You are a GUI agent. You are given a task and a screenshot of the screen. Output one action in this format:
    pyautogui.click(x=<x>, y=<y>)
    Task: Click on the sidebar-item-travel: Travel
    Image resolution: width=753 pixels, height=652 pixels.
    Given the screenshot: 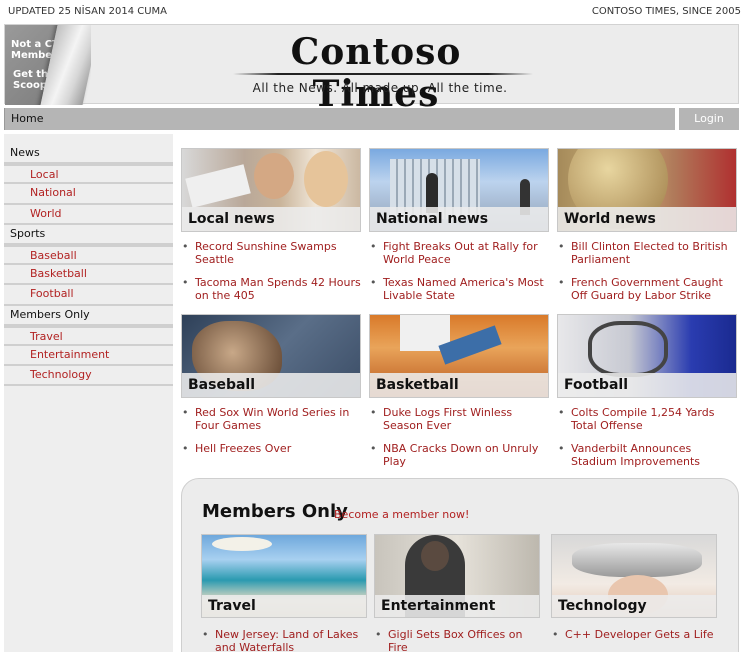 What is the action you would take?
    pyautogui.click(x=88, y=335)
    